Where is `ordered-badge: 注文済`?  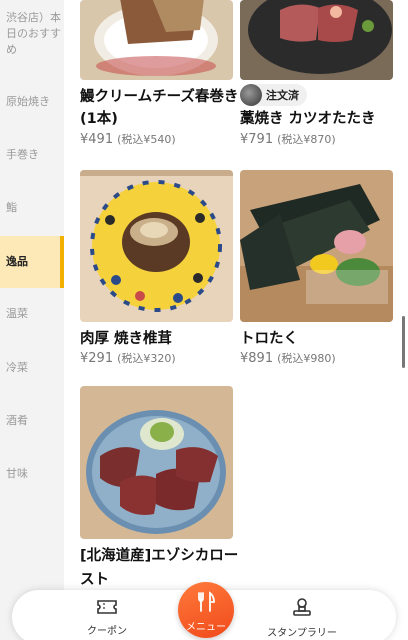 ordered-badge: 注文済 is located at coordinates (273, 95).